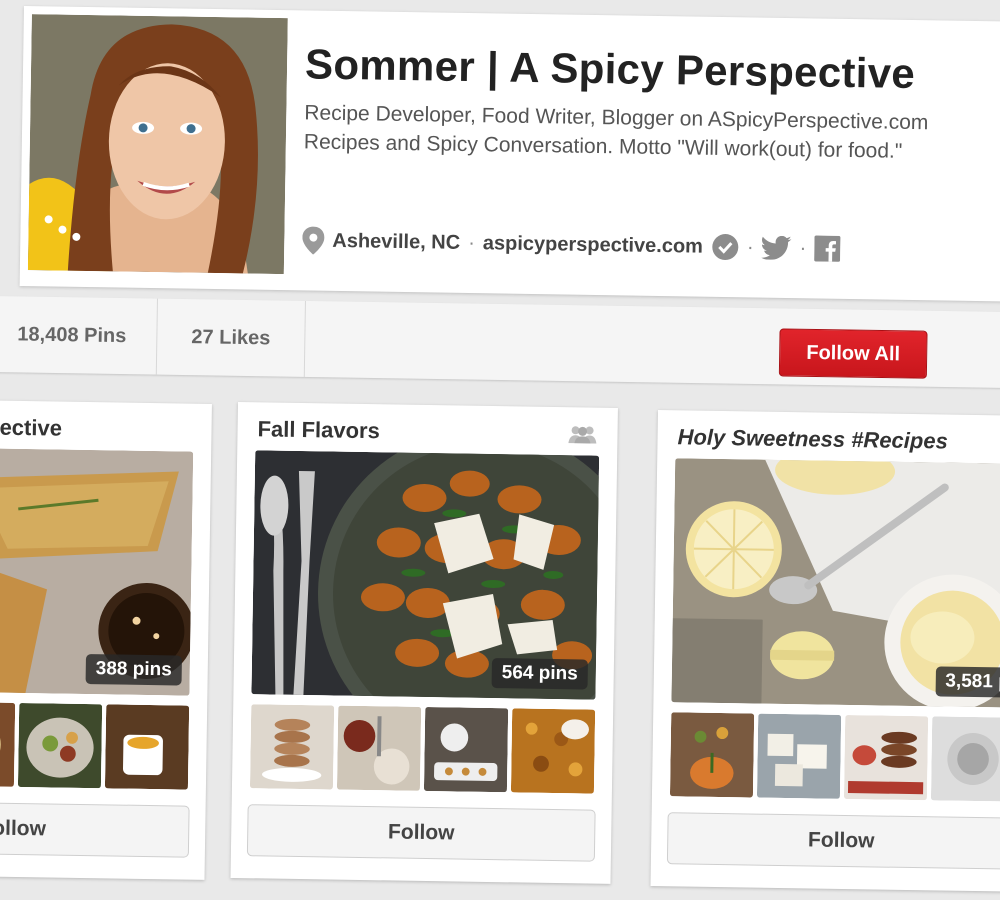  Describe the element at coordinates (827, 248) in the screenshot. I see `facebook-icon` at that location.